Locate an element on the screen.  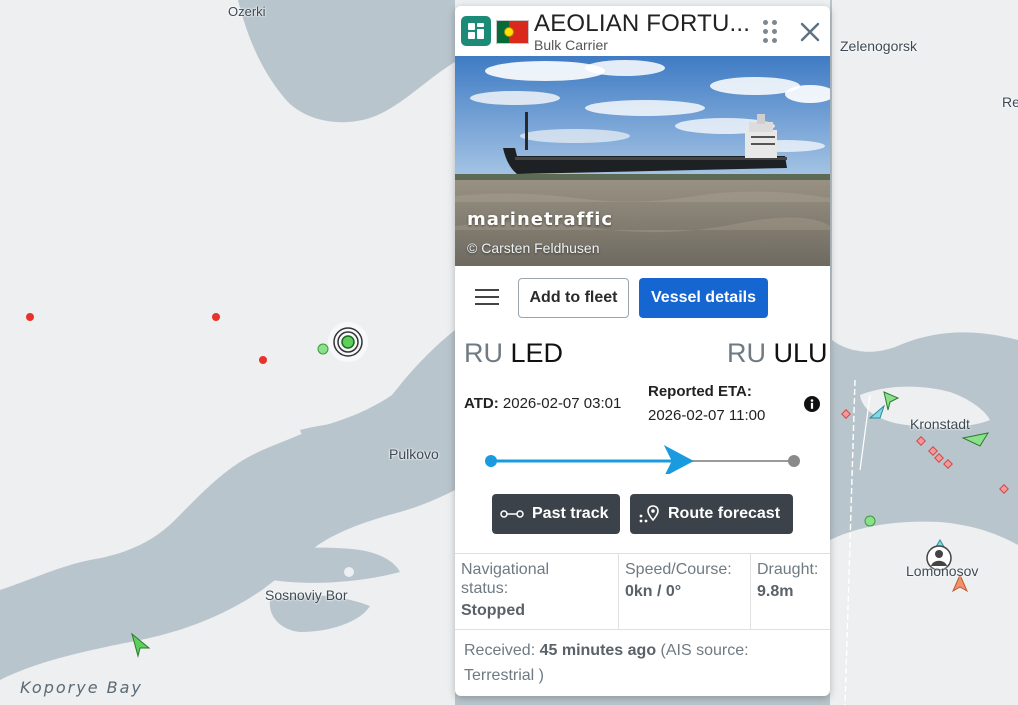
route-forecast-label: Route forecast is located at coordinates (724, 513).